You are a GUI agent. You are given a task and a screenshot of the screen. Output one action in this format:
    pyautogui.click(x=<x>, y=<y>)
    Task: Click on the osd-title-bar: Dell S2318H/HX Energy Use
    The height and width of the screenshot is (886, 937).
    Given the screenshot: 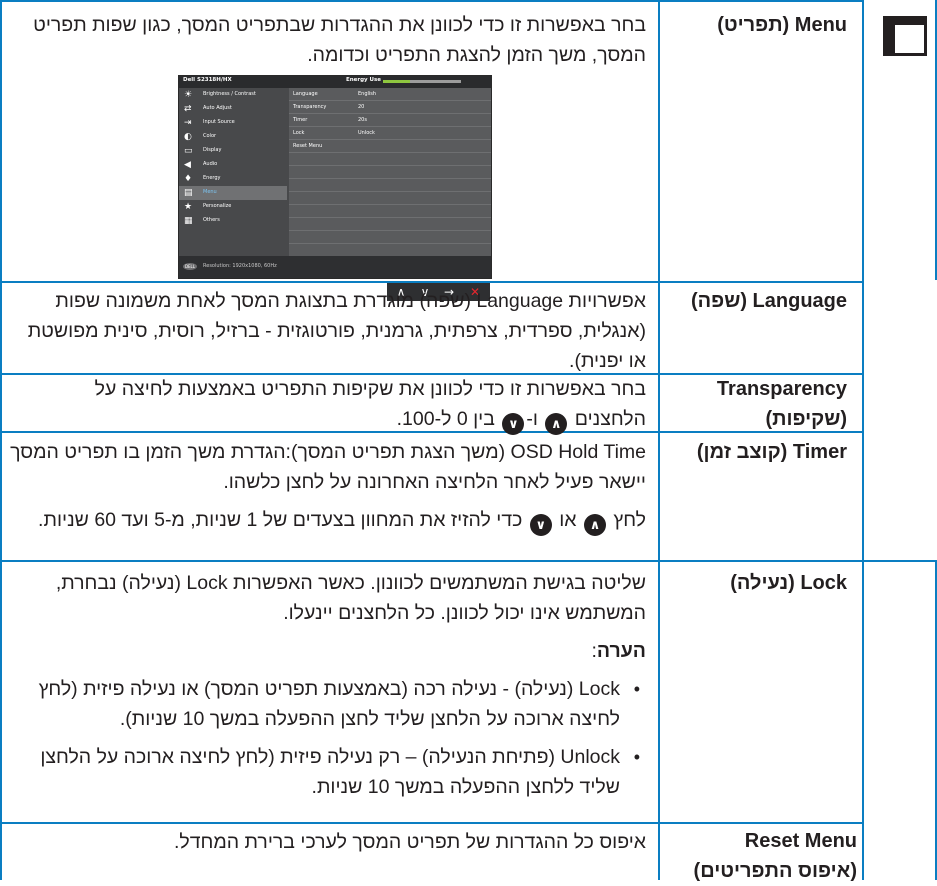 What is the action you would take?
    pyautogui.click(x=335, y=82)
    